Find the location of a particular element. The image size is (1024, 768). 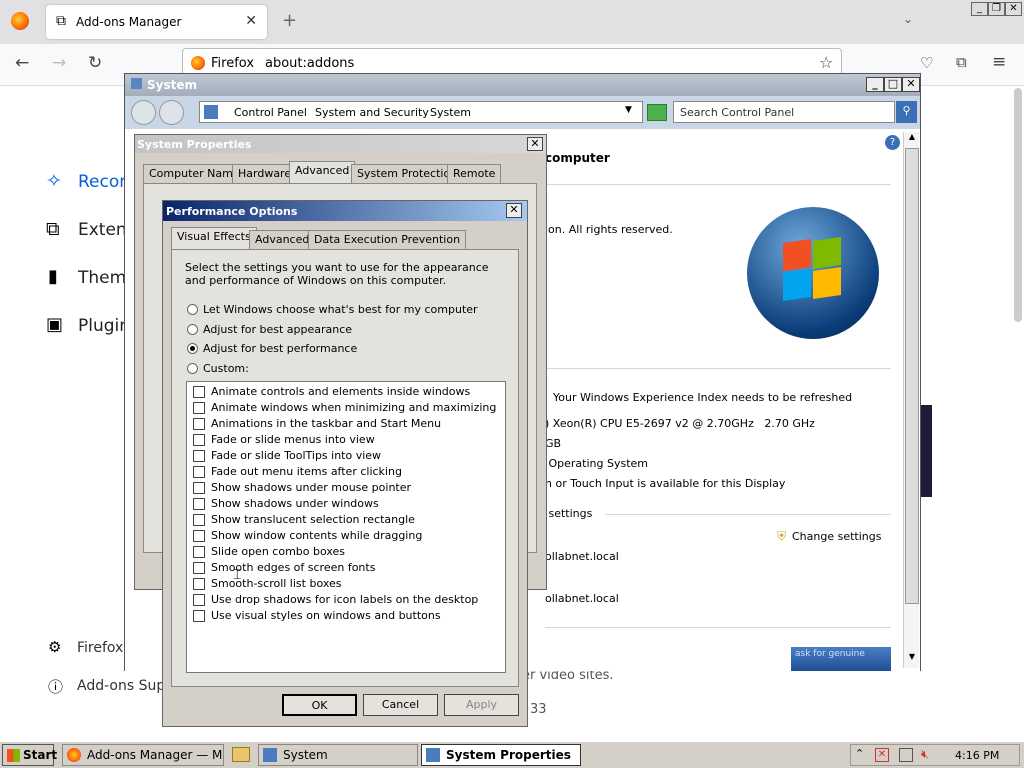

new-tab-button: + is located at coordinates (289, 20).